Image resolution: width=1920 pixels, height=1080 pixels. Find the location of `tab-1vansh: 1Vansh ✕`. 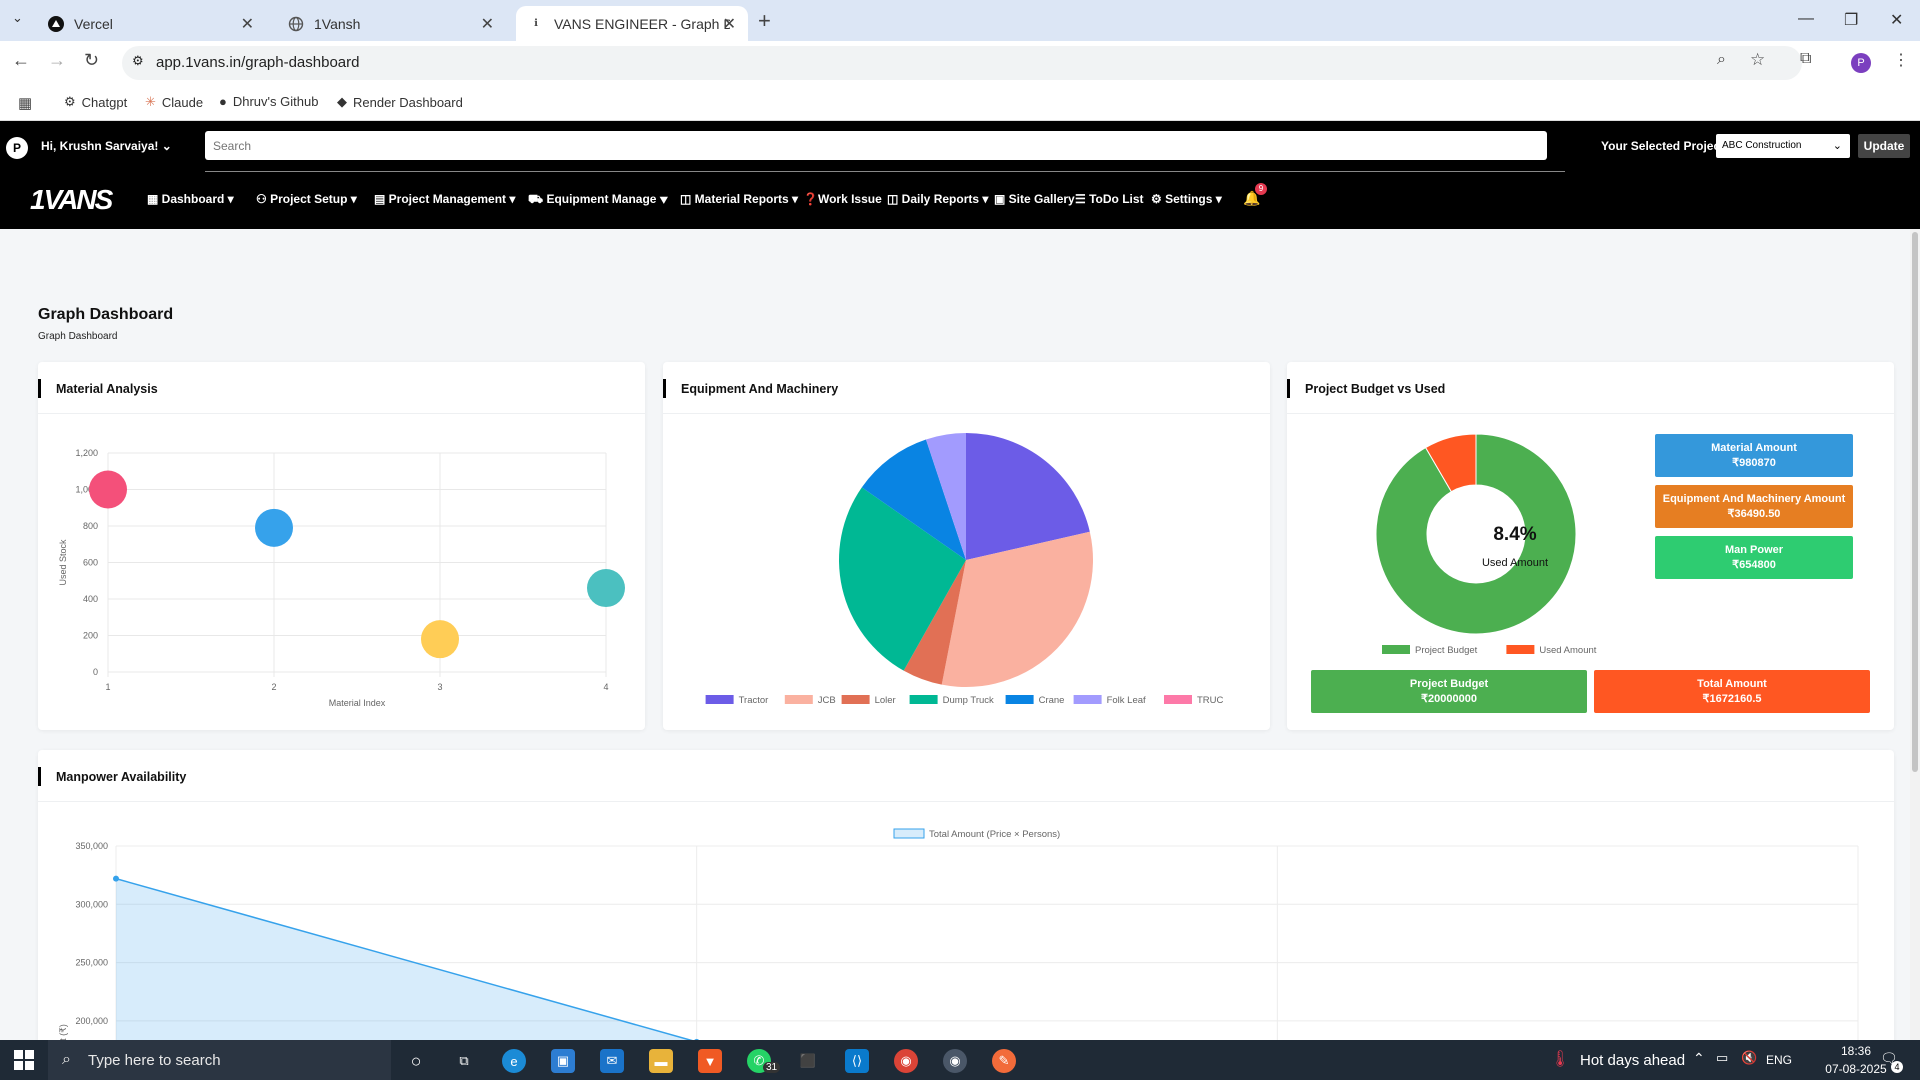

tab-1vansh: 1Vansh ✕ is located at coordinates (391, 23).